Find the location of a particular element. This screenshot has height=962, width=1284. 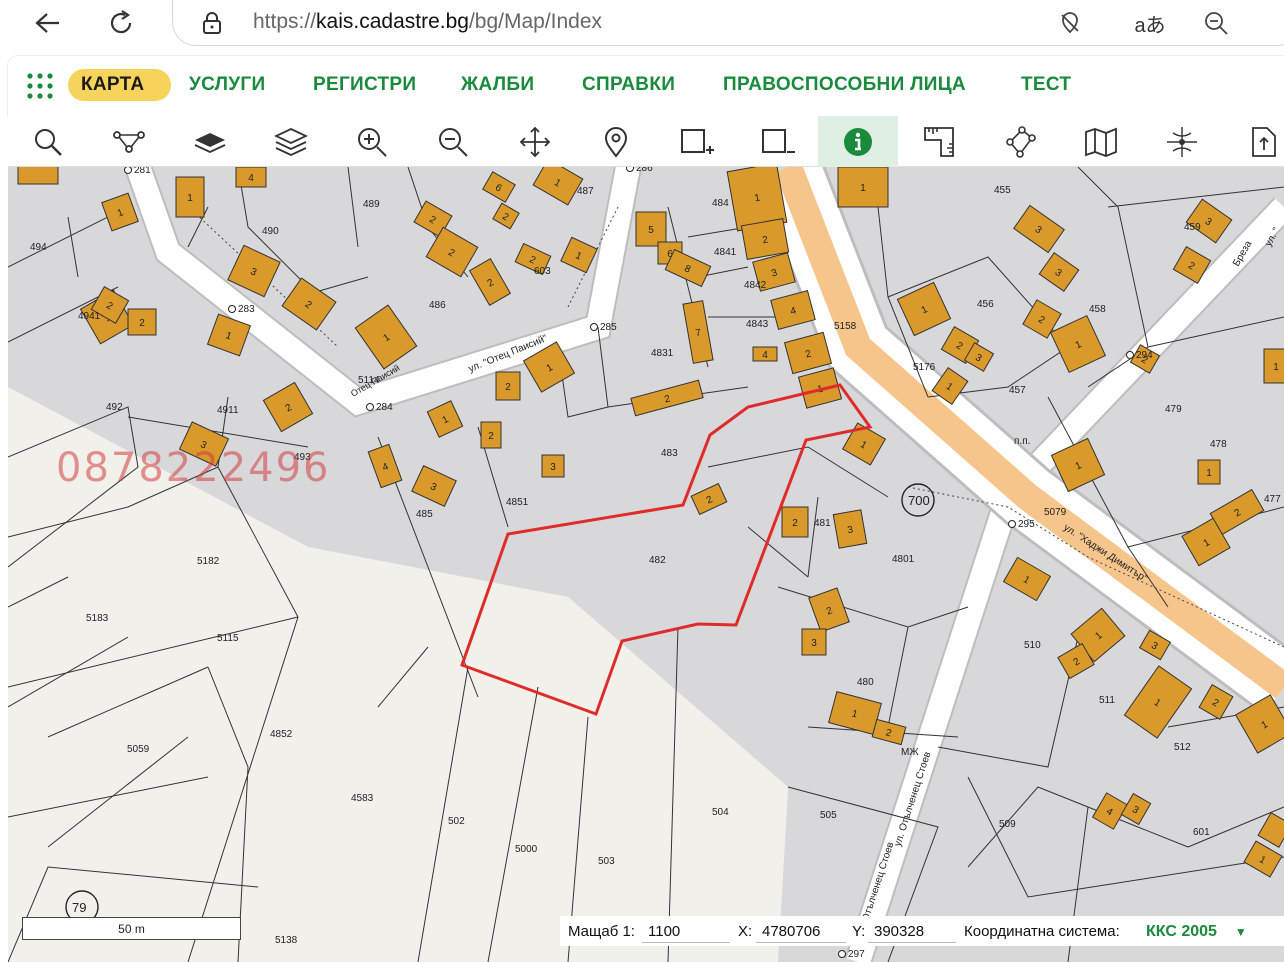

building-footprint: 5 is located at coordinates (651, 229).